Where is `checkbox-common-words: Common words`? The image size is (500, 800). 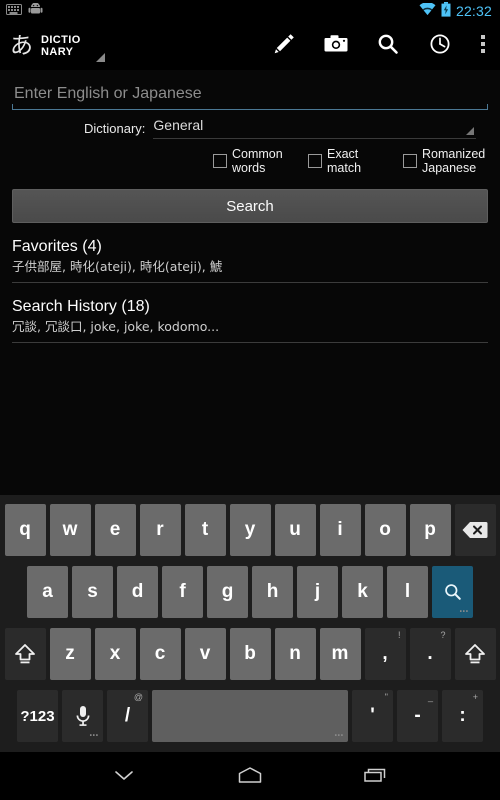 checkbox-common-words: Common words is located at coordinates (255, 161).